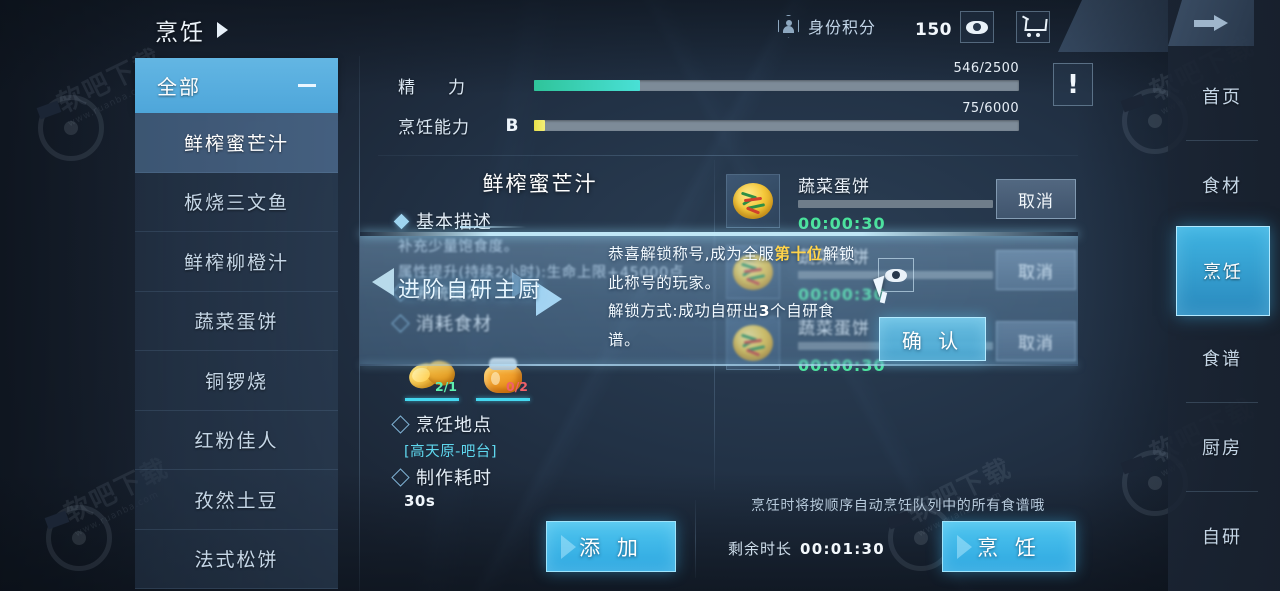 This screenshot has height=591, width=1280. What do you see at coordinates (454, 425) in the screenshot?
I see `recipe-place-label: 烹饪地点` at bounding box center [454, 425].